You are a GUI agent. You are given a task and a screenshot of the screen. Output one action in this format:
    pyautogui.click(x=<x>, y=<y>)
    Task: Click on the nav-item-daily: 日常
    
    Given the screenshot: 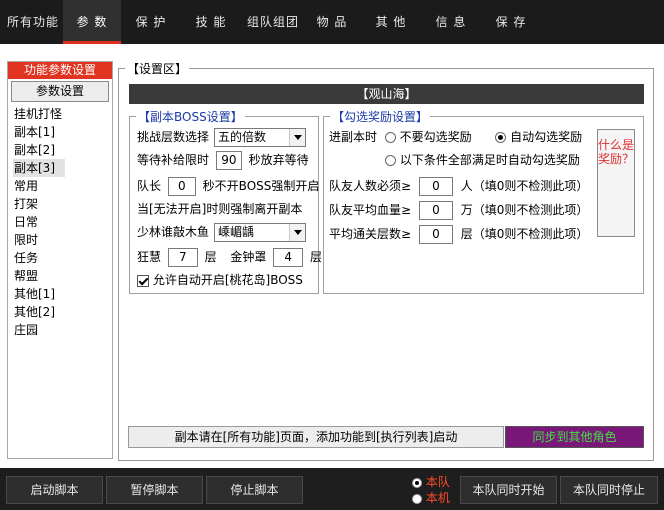 What is the action you would take?
    pyautogui.click(x=60, y=222)
    